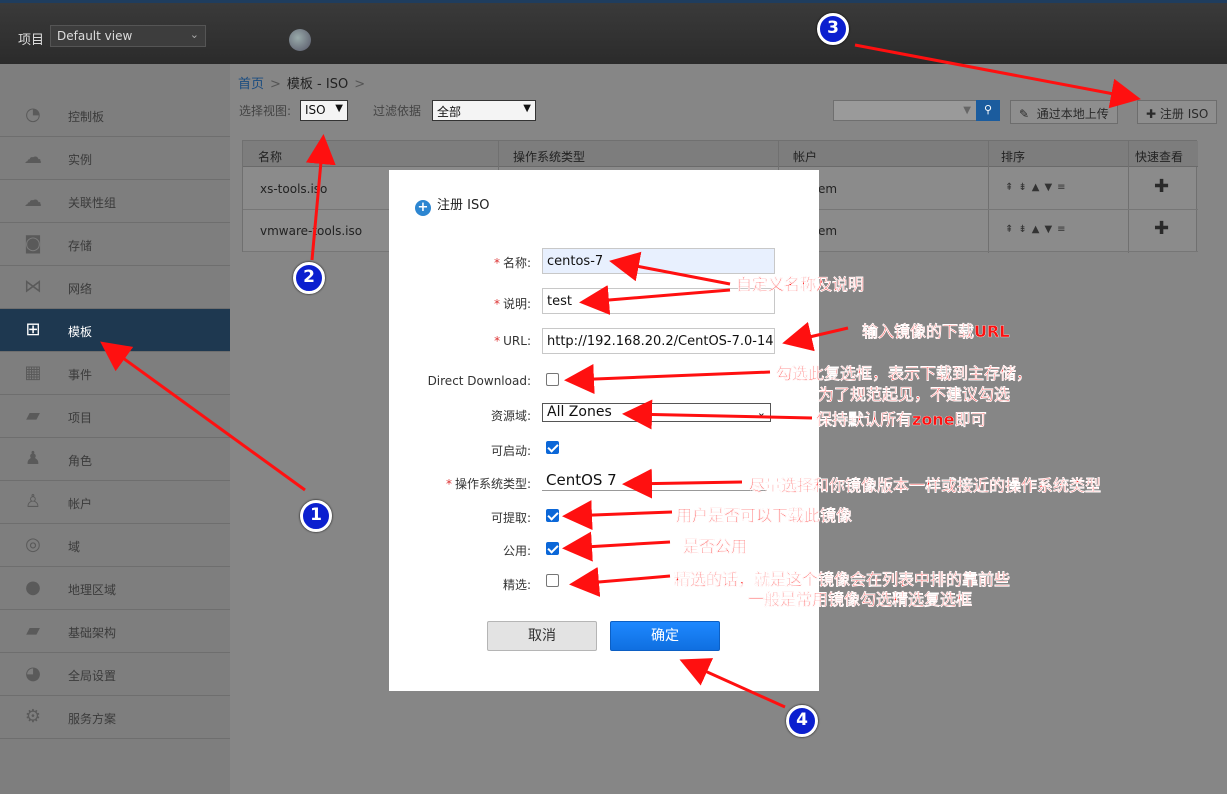  I want to click on annotation-direct-2: 为了规范起见，不建议勾选, so click(914, 394).